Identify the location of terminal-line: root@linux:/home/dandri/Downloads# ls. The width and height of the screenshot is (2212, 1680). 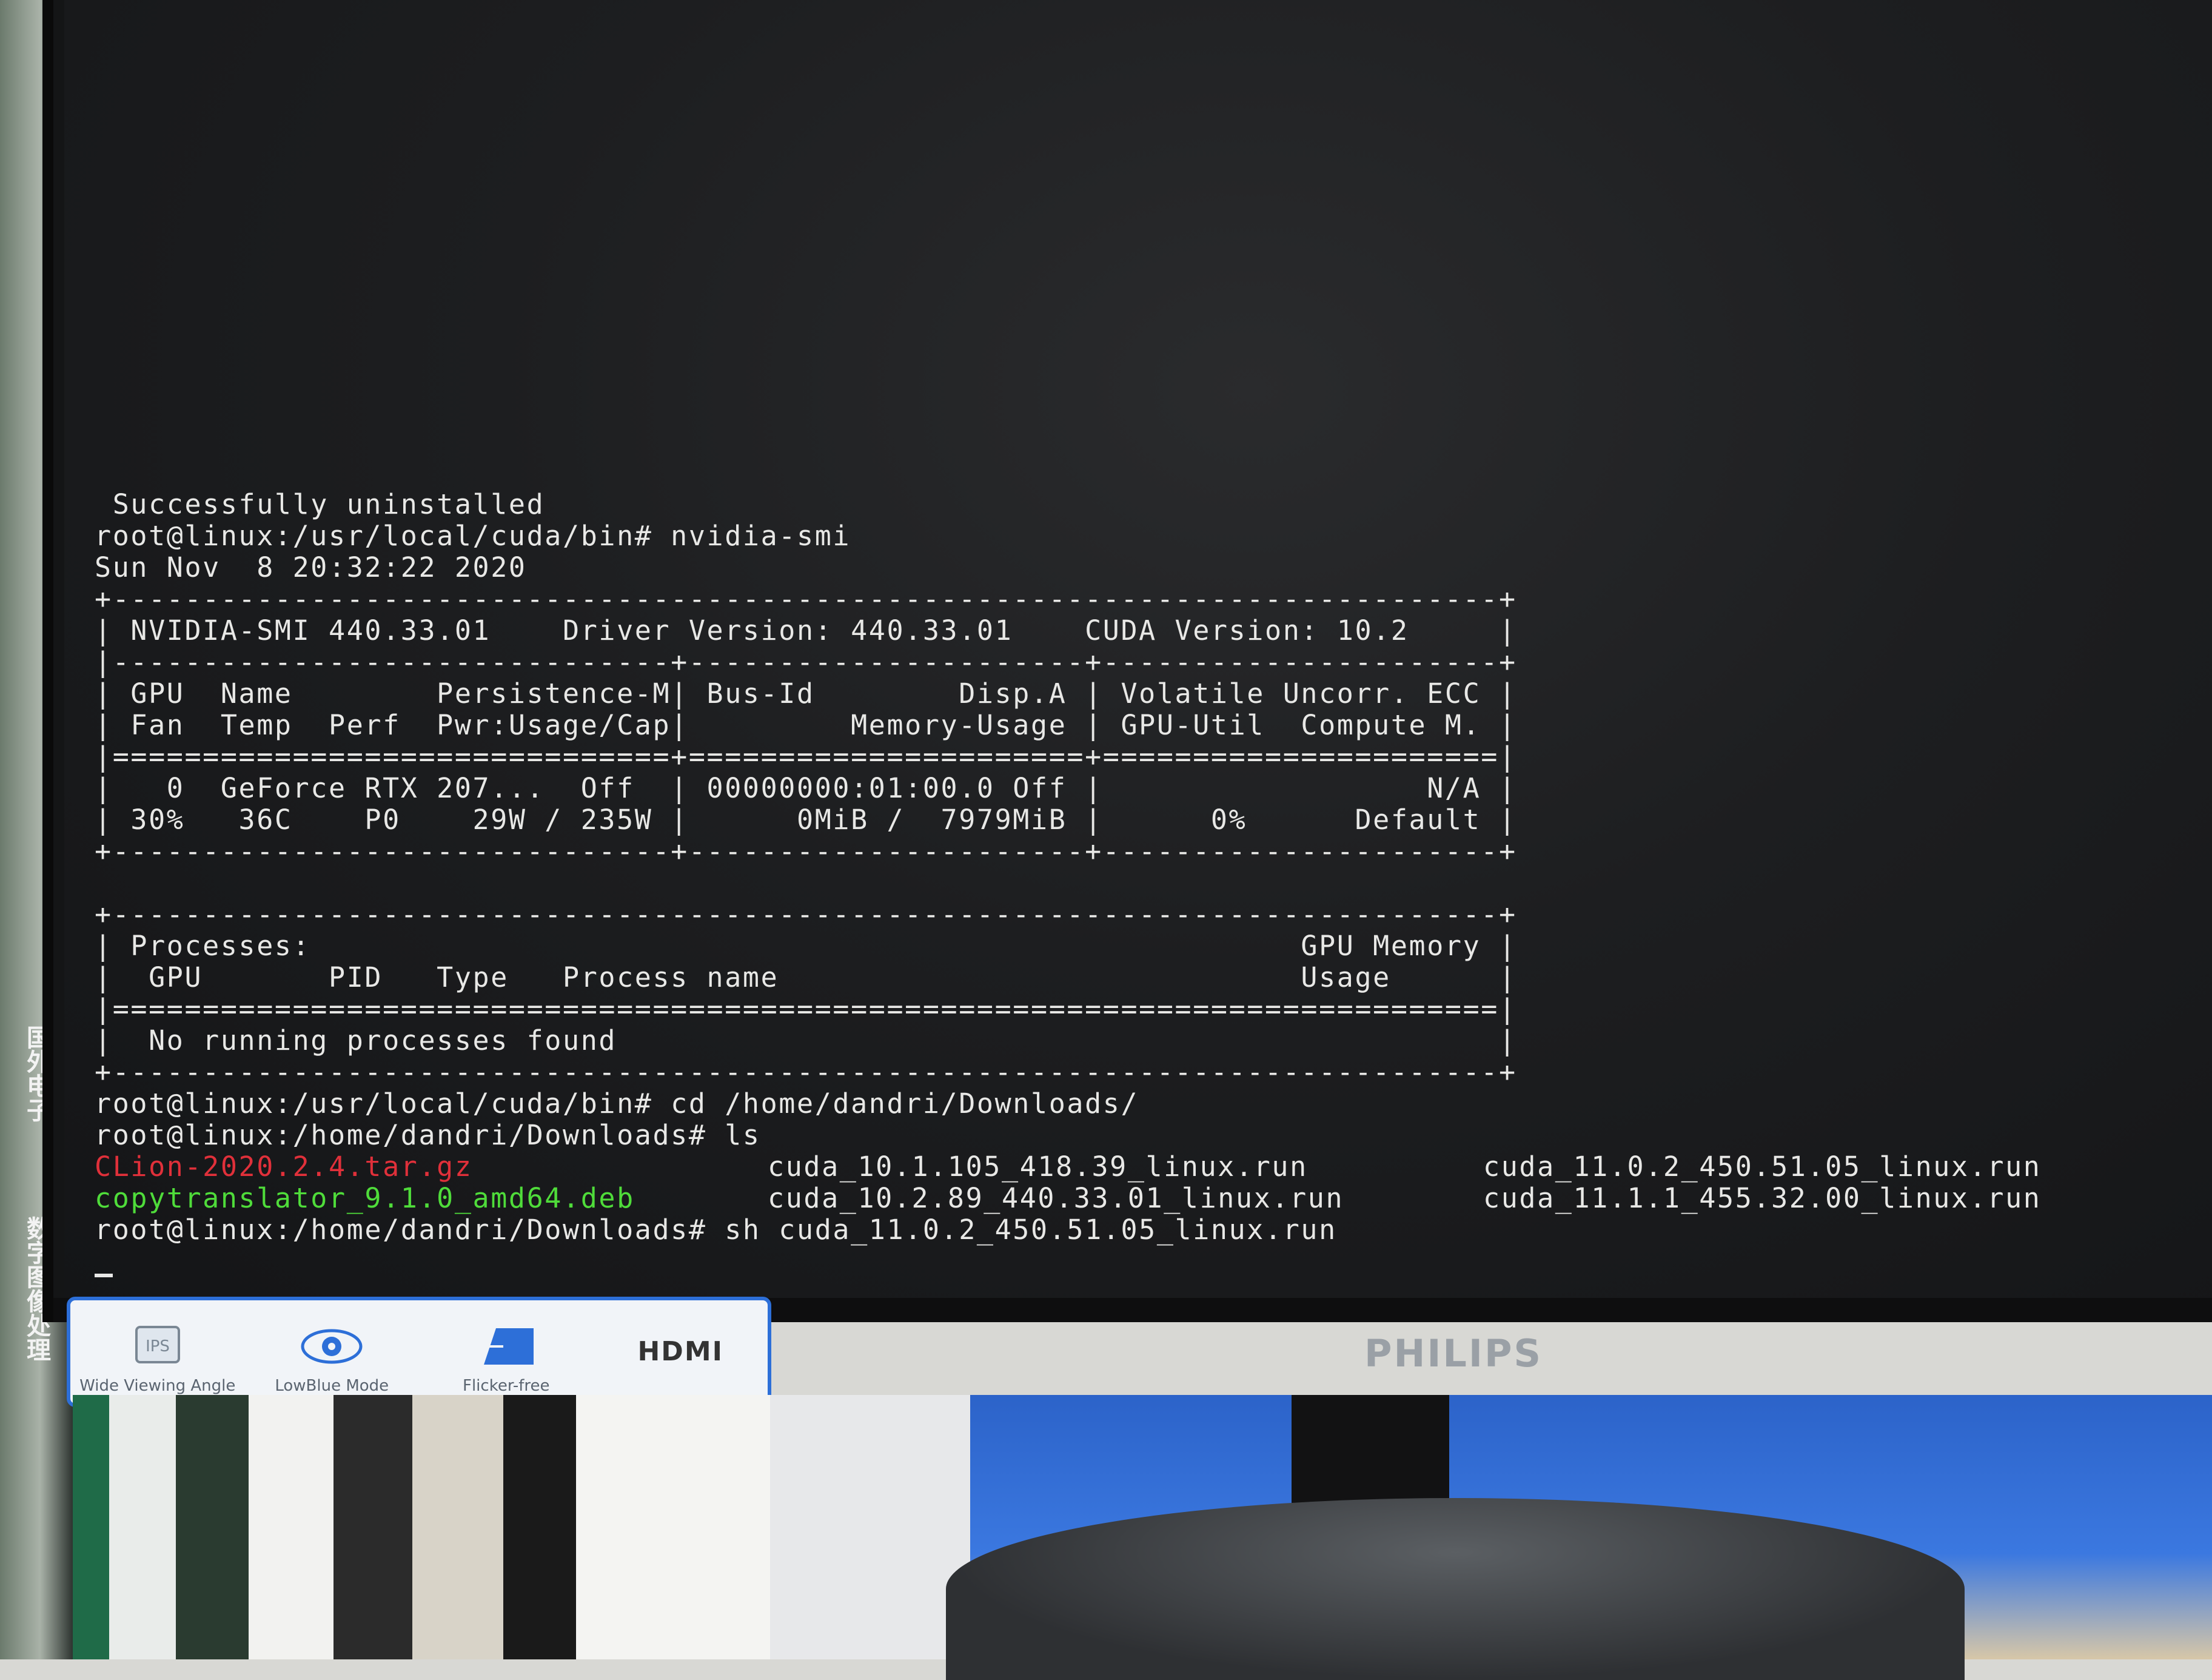
(428, 1135).